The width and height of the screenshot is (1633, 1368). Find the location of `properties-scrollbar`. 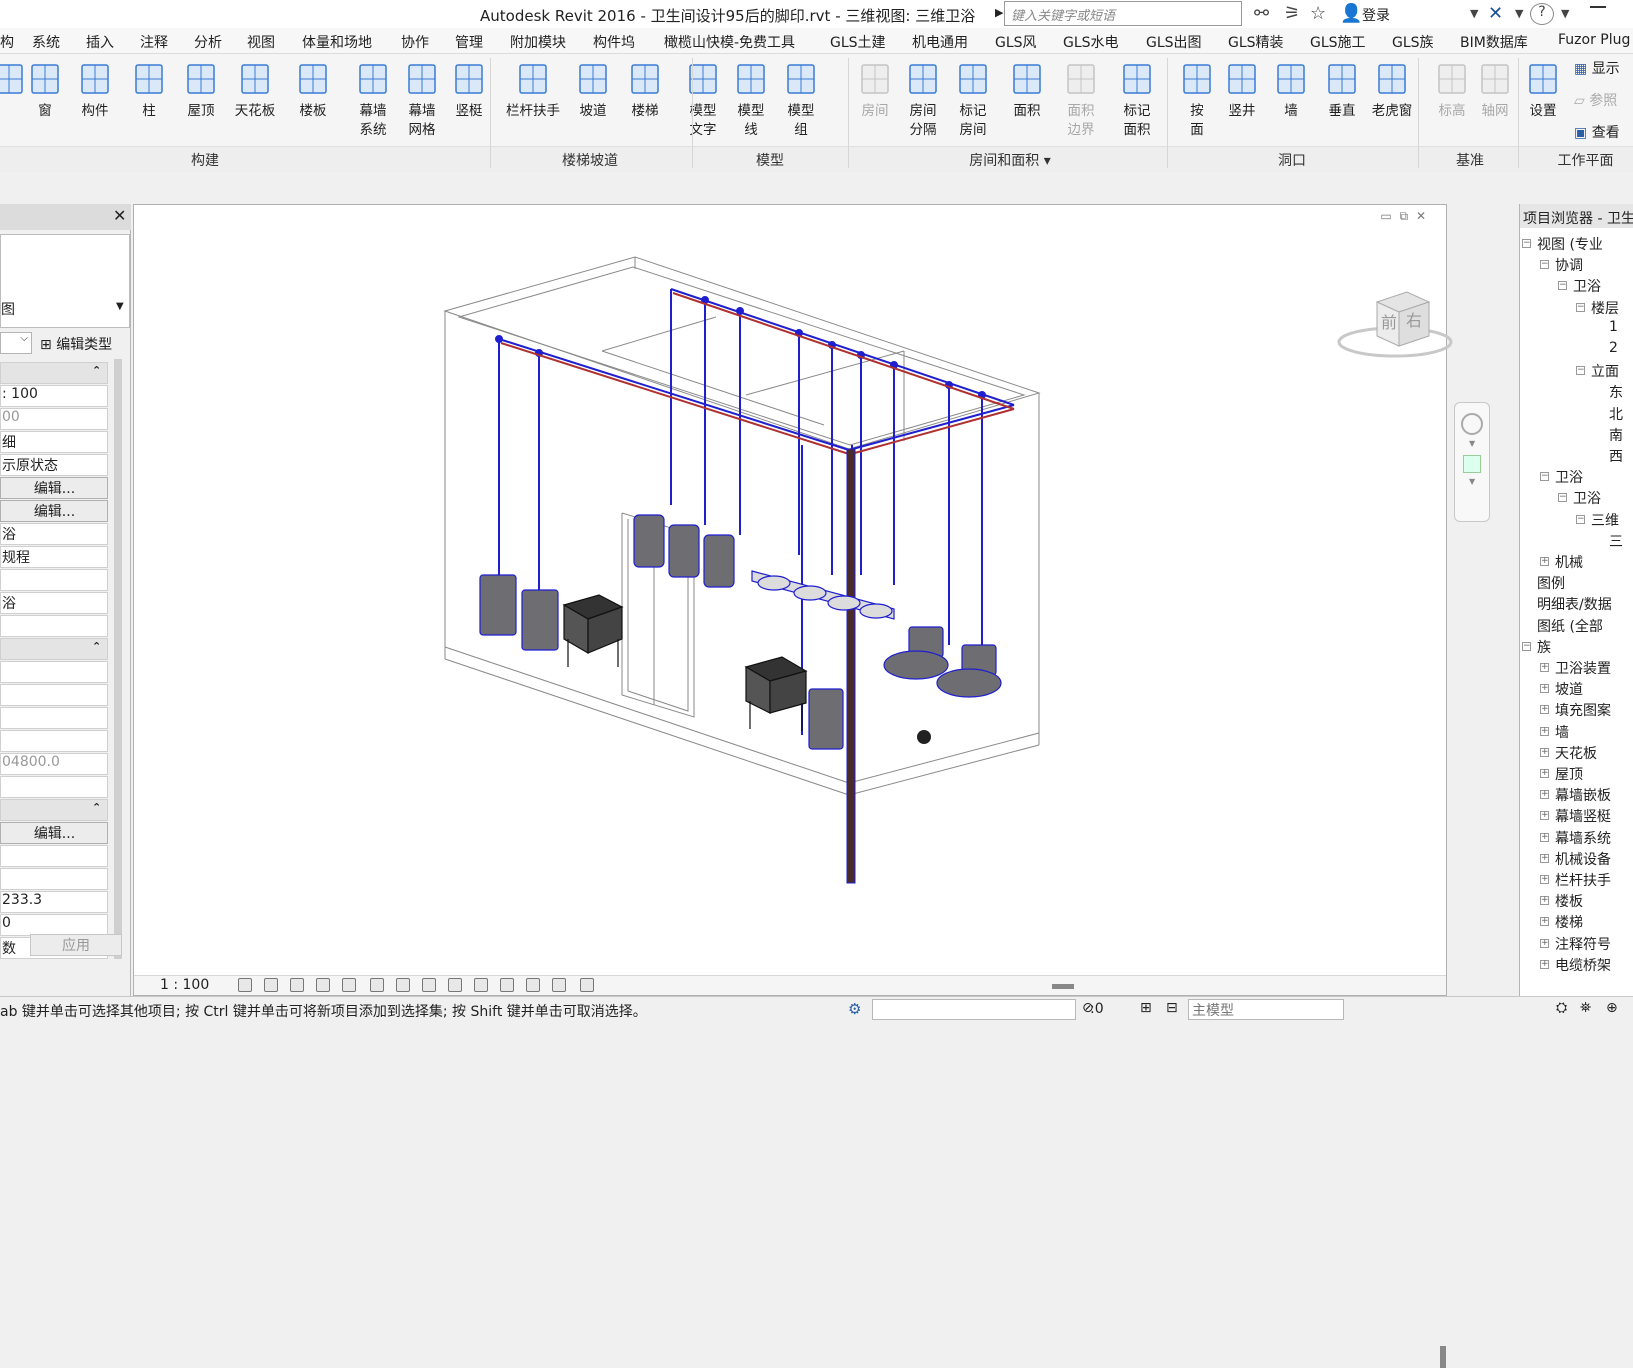

properties-scrollbar is located at coordinates (118, 659).